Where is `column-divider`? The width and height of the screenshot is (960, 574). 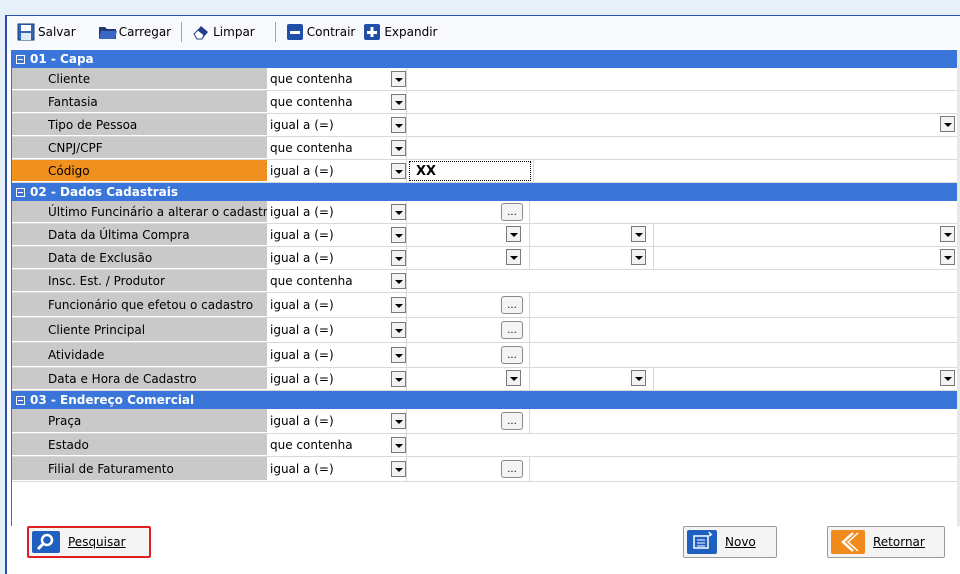
column-divider is located at coordinates (653, 235).